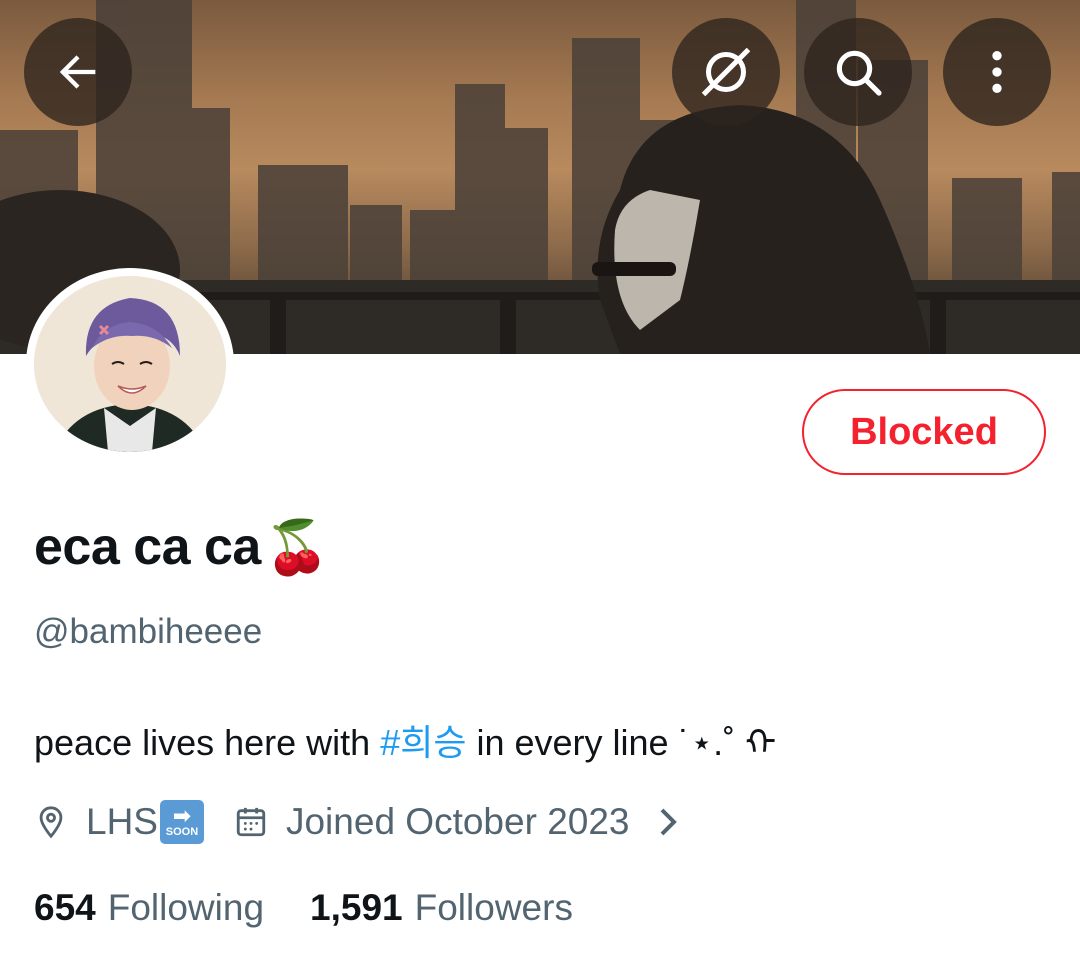  Describe the element at coordinates (356, 907) in the screenshot. I see `followers-count: 1,591` at that location.